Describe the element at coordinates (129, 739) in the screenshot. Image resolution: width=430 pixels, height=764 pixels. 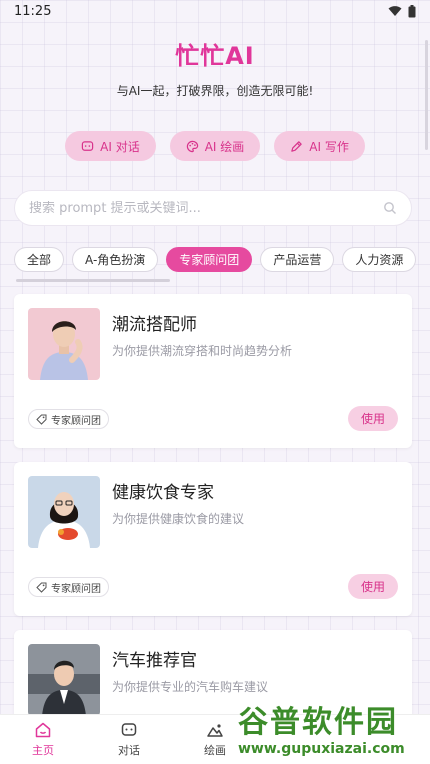
I see `tab-chat: 对话` at that location.